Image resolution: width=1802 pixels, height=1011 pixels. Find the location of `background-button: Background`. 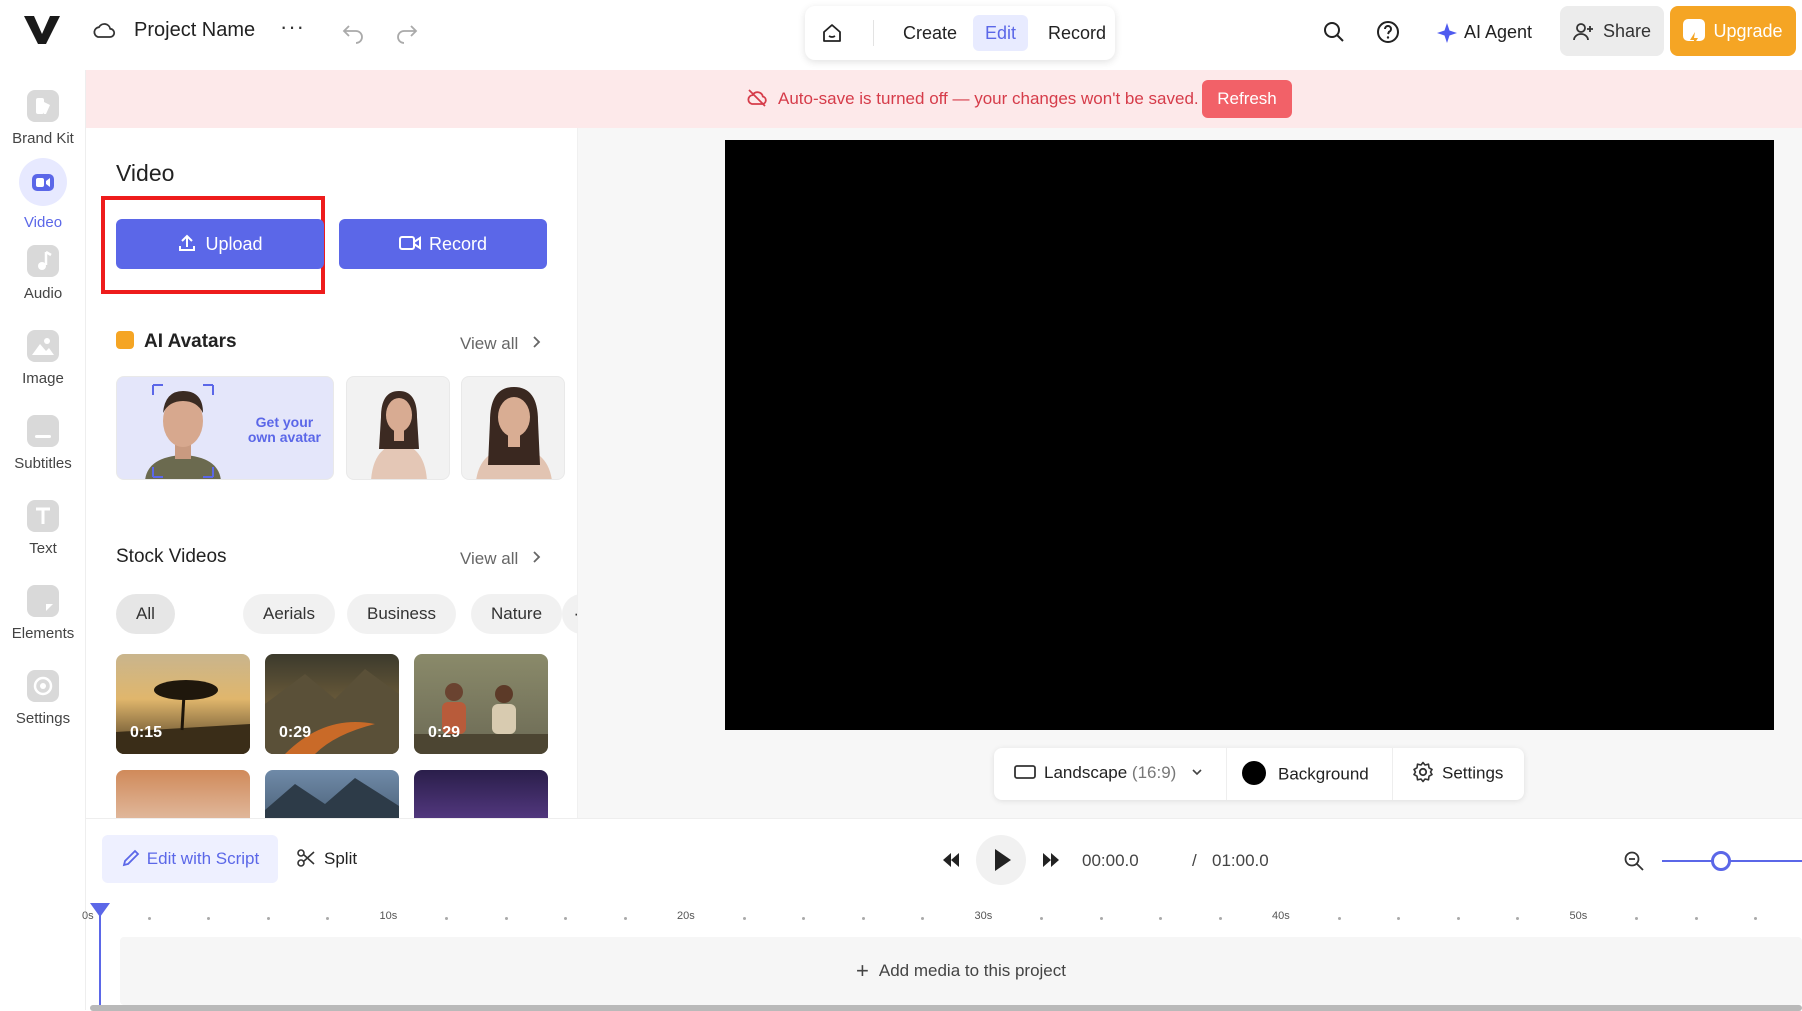

background-button: Background is located at coordinates (1305, 774).